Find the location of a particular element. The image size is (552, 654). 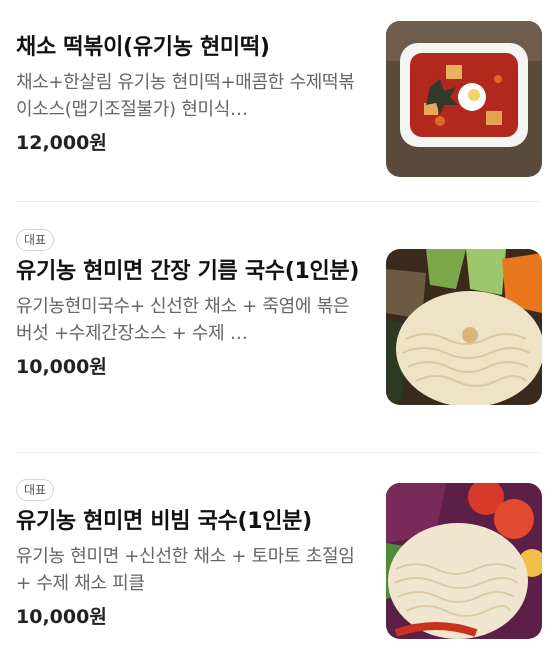

bibim-noodle-photo-svg is located at coordinates (464, 561).